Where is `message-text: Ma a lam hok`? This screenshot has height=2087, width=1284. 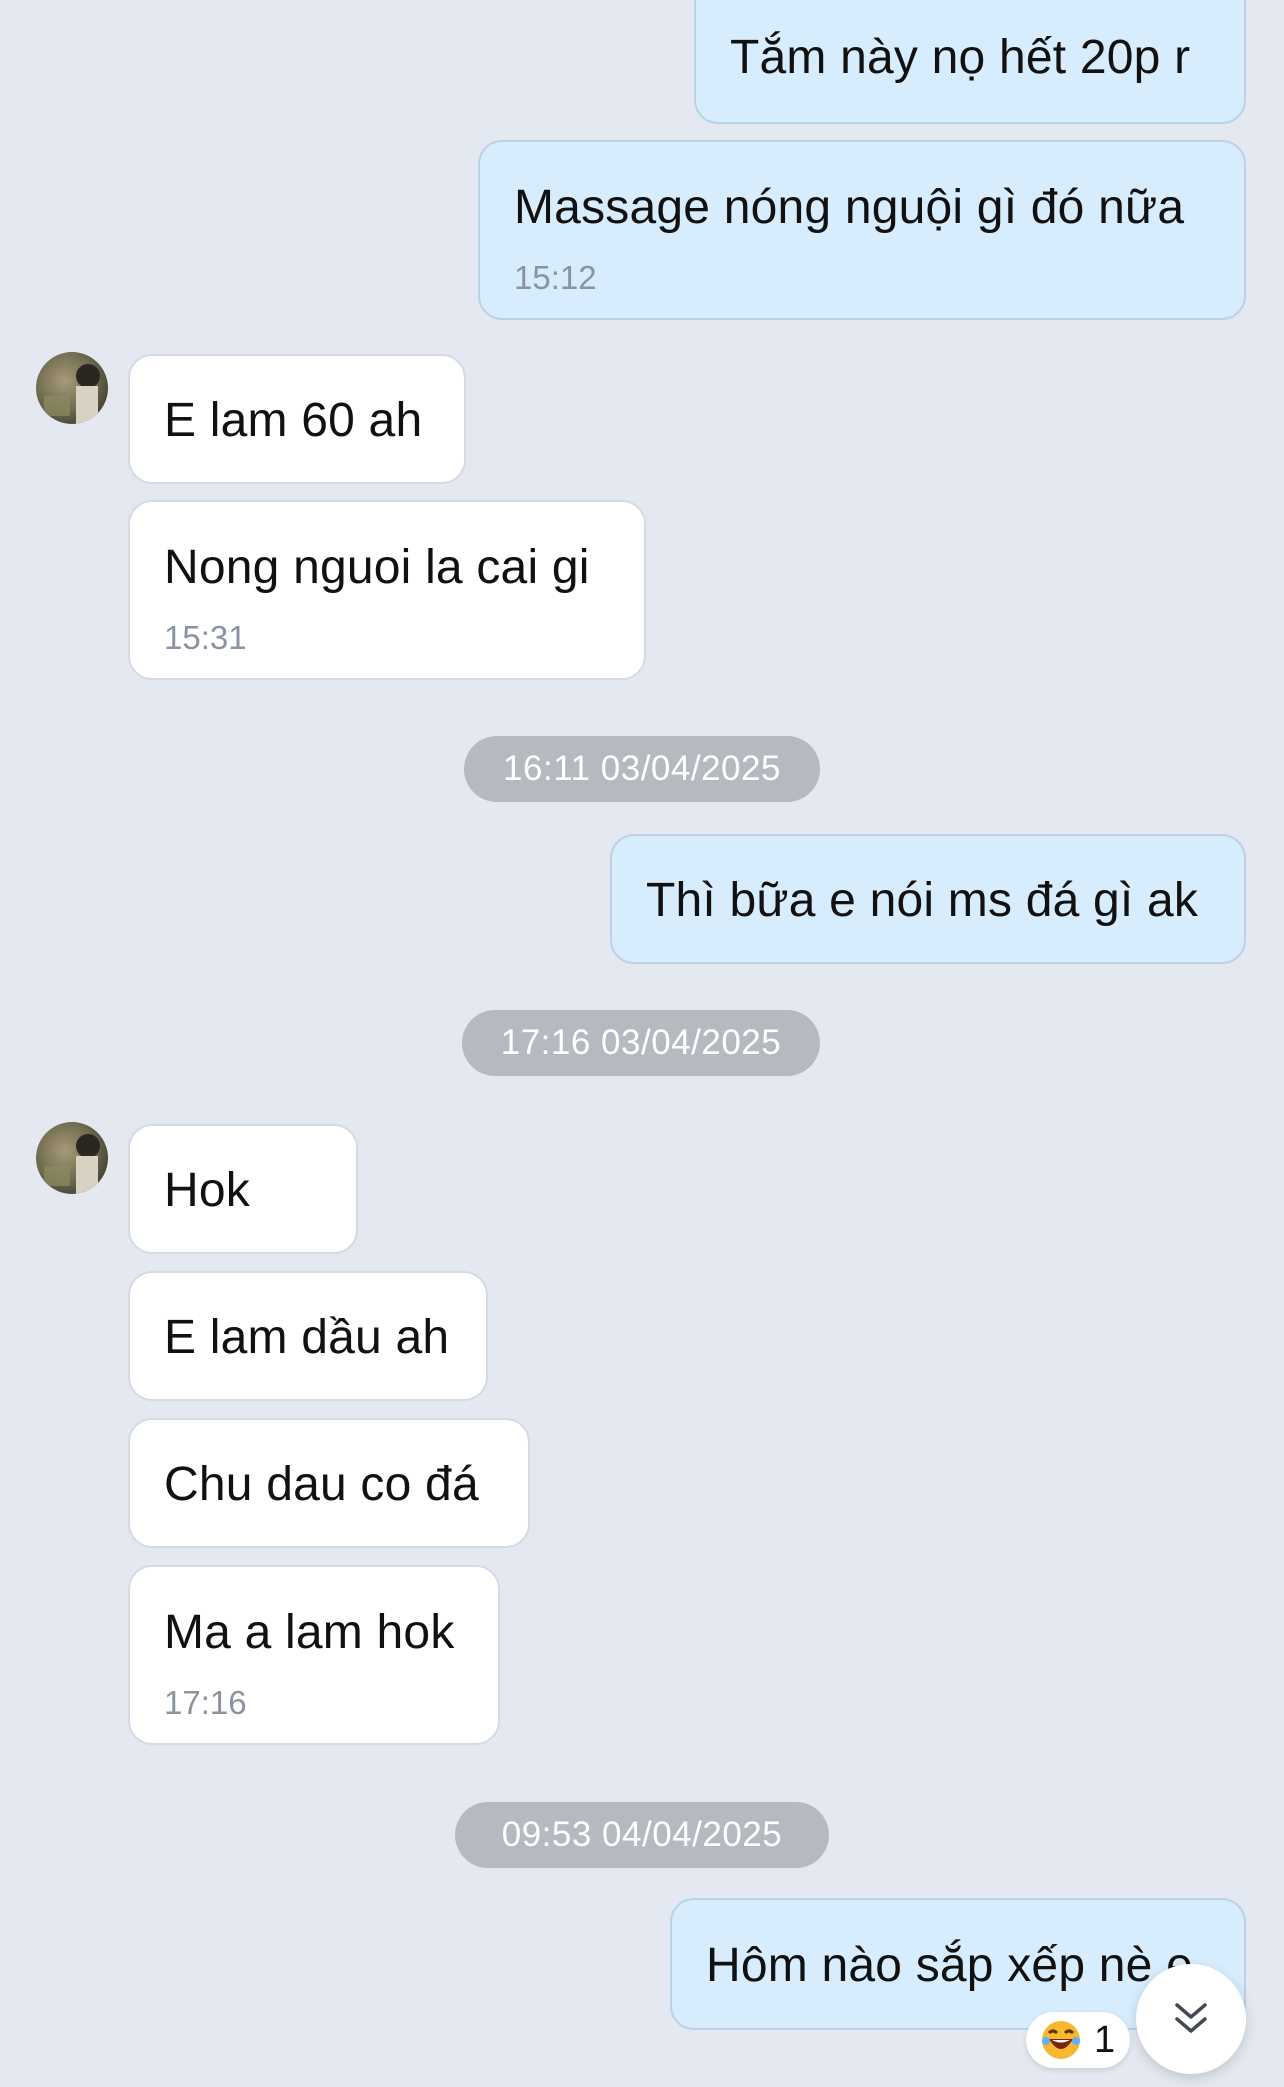
message-text: Ma a lam hok is located at coordinates (309, 1632).